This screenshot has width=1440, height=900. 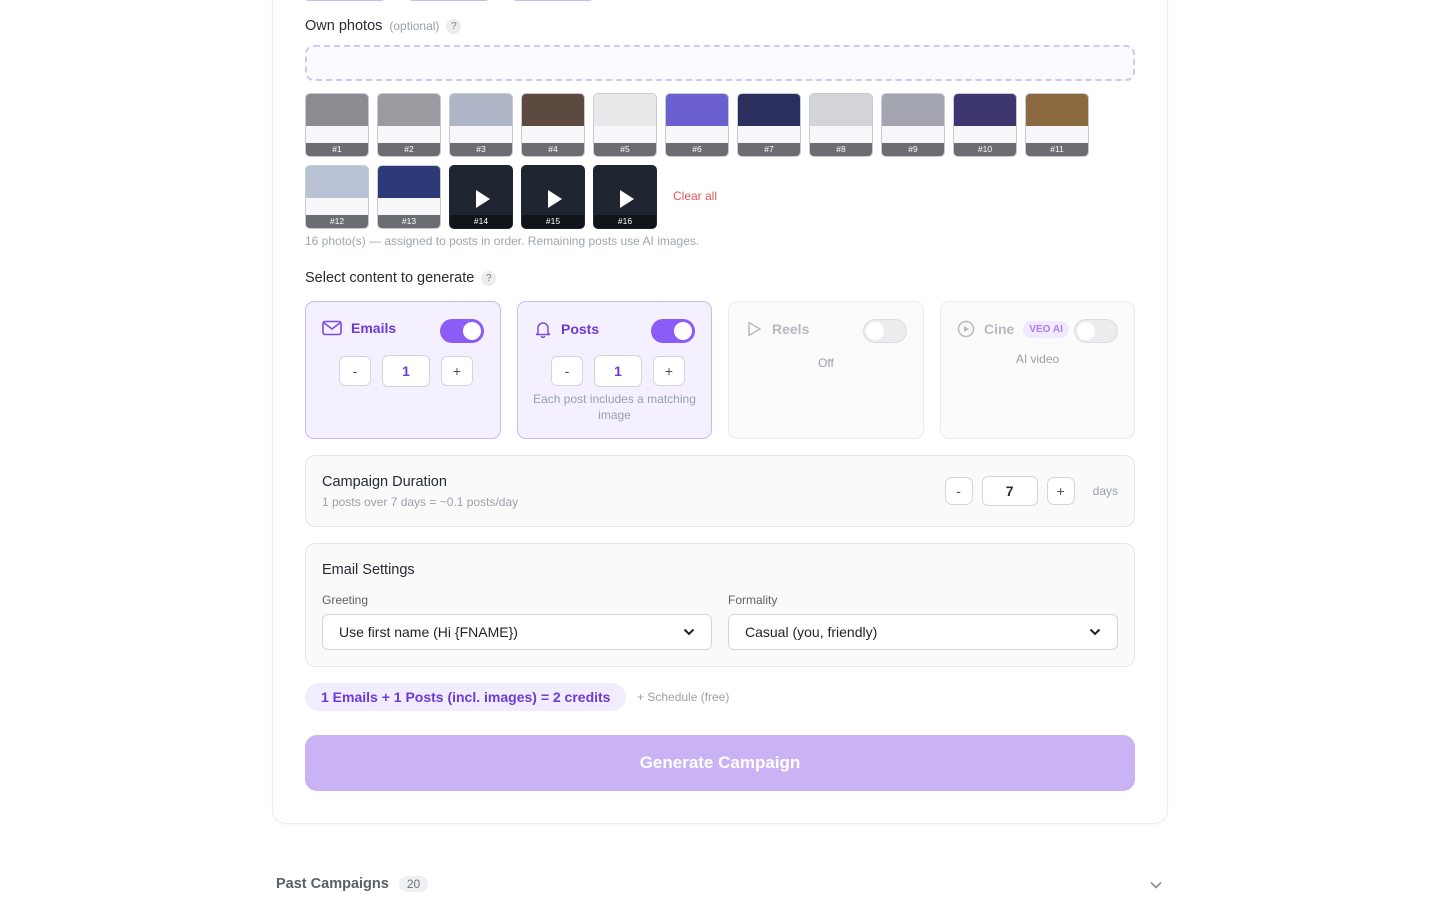 I want to click on optional-tag: (optional), so click(x=414, y=26).